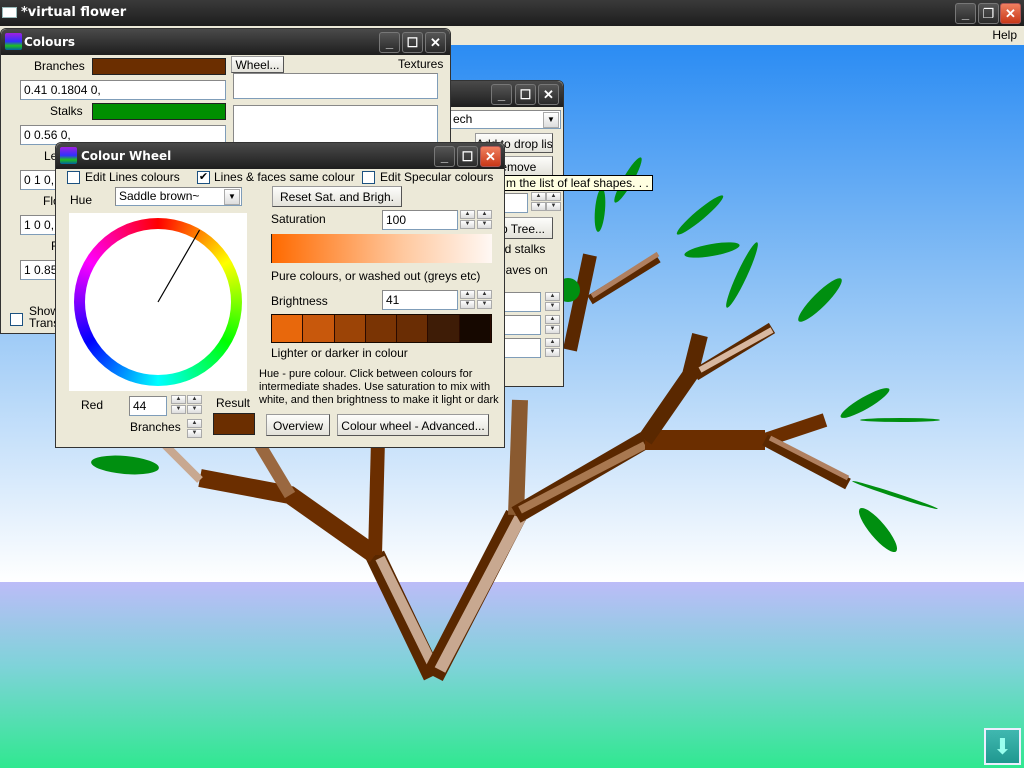 The height and width of the screenshot is (768, 1024). Describe the element at coordinates (284, 177) in the screenshot. I see `lines-faces-same-label: Lines & faces same colour` at that location.